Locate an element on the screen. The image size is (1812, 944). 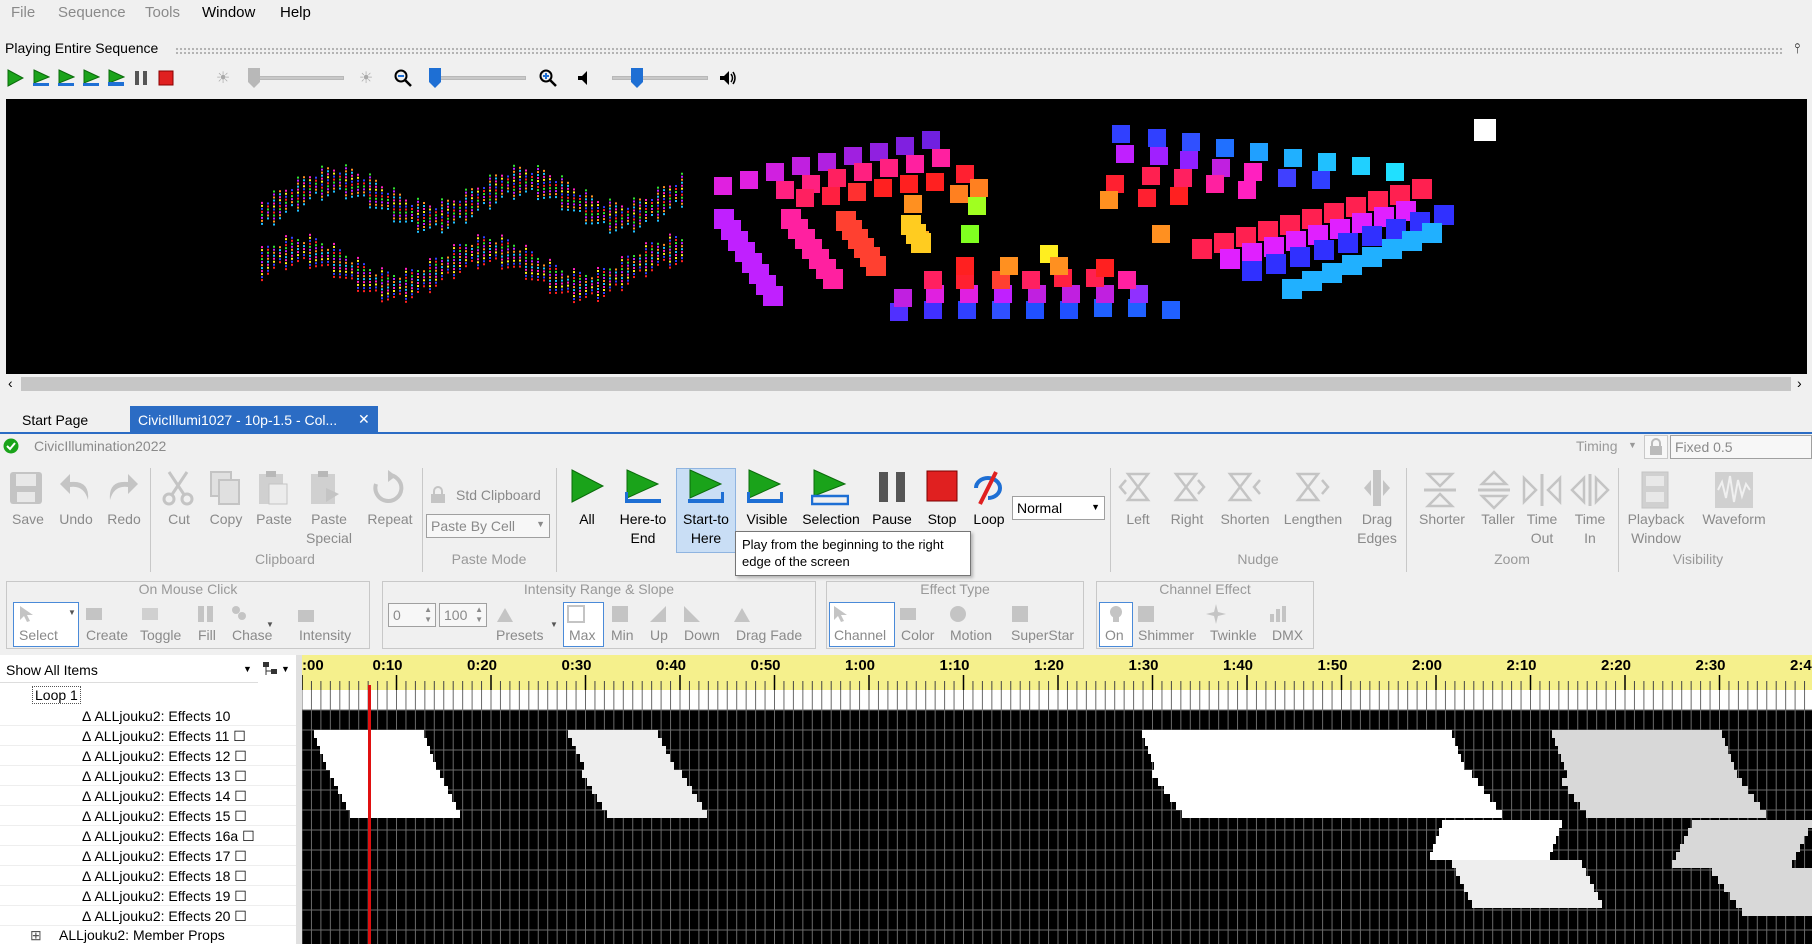
menu-sequence: Sequence is located at coordinates (92, 12).